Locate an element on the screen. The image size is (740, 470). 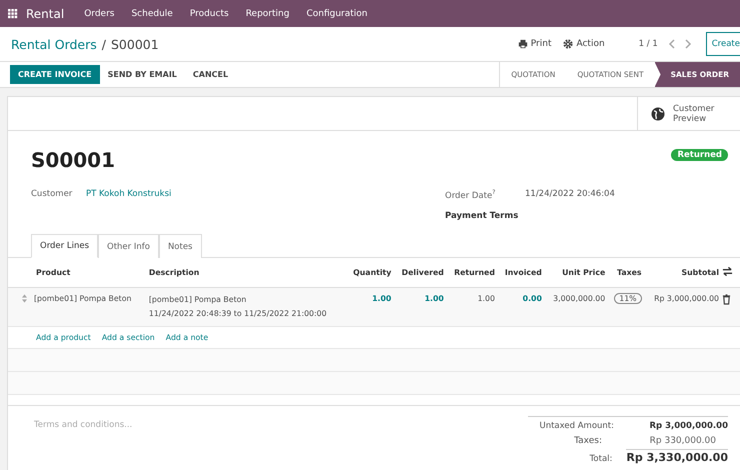
create-button: Create is located at coordinates (723, 44).